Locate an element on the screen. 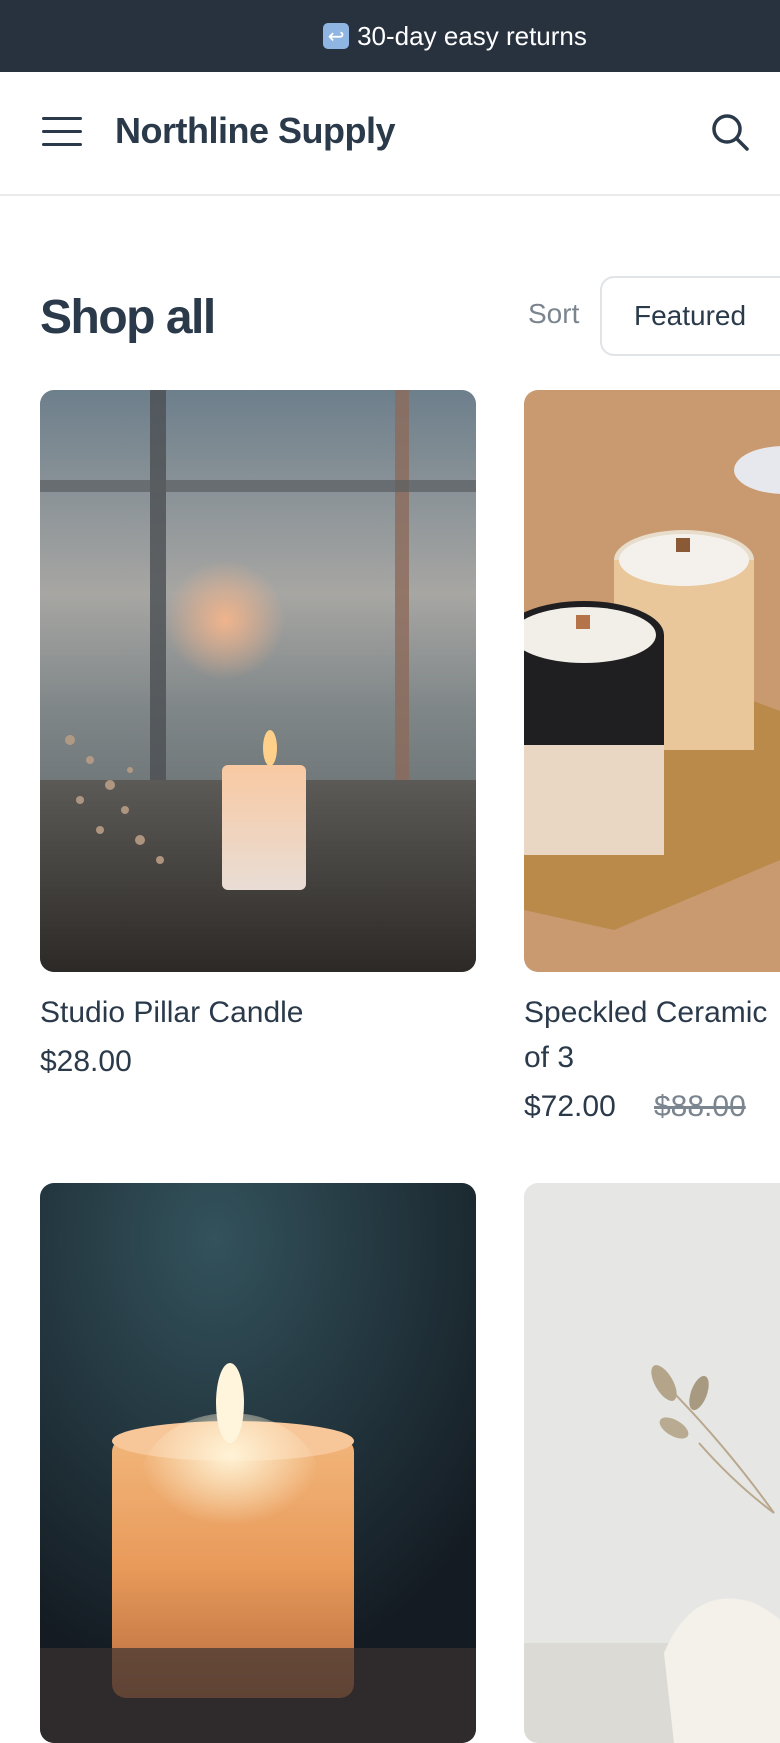 The height and width of the screenshot is (1743, 780). product-card is located at coordinates (652, 1463).